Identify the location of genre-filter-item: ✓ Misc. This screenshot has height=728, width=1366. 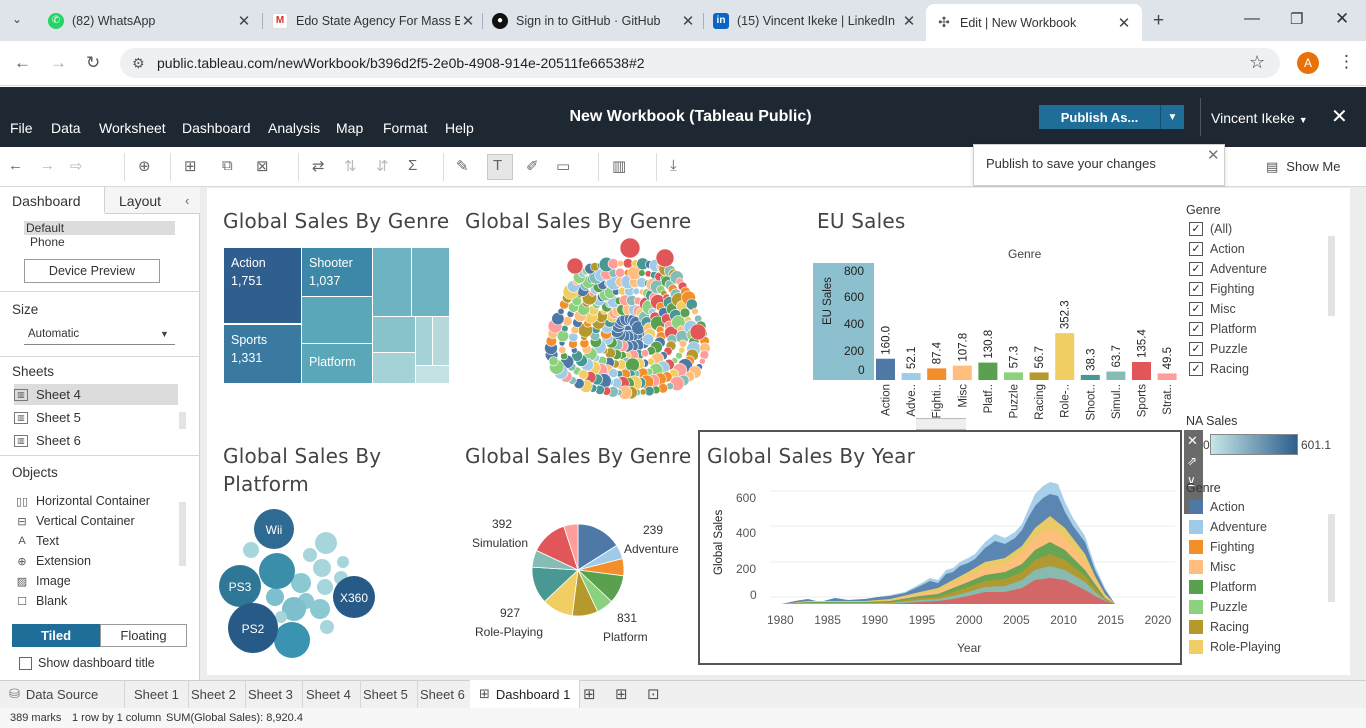
(1212, 309).